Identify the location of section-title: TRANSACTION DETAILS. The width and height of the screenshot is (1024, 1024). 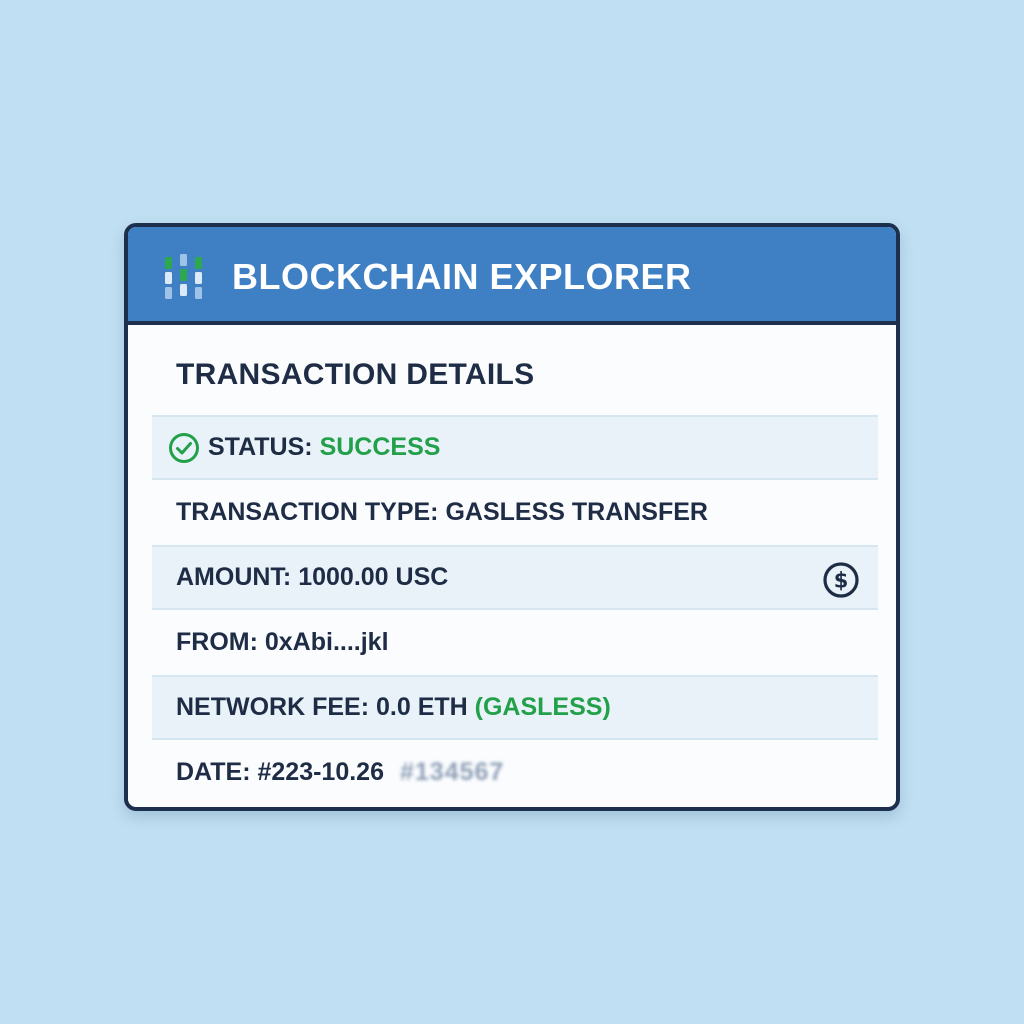
(355, 374).